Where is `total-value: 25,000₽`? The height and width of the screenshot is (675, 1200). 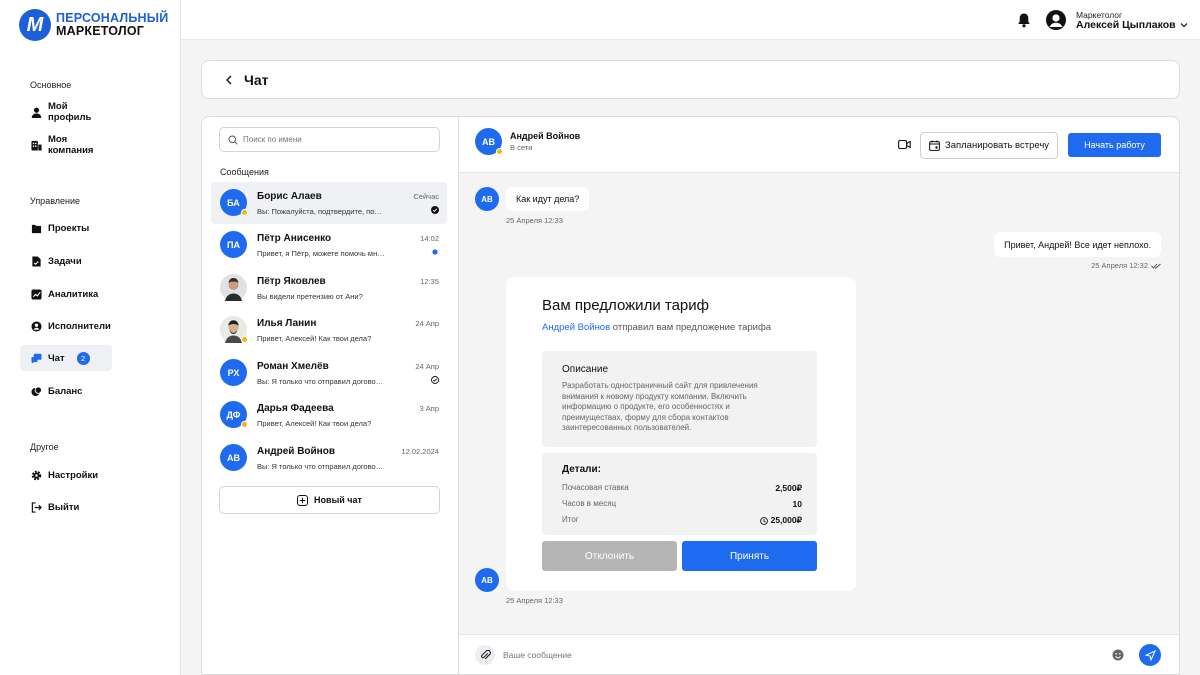 total-value: 25,000₽ is located at coordinates (786, 520).